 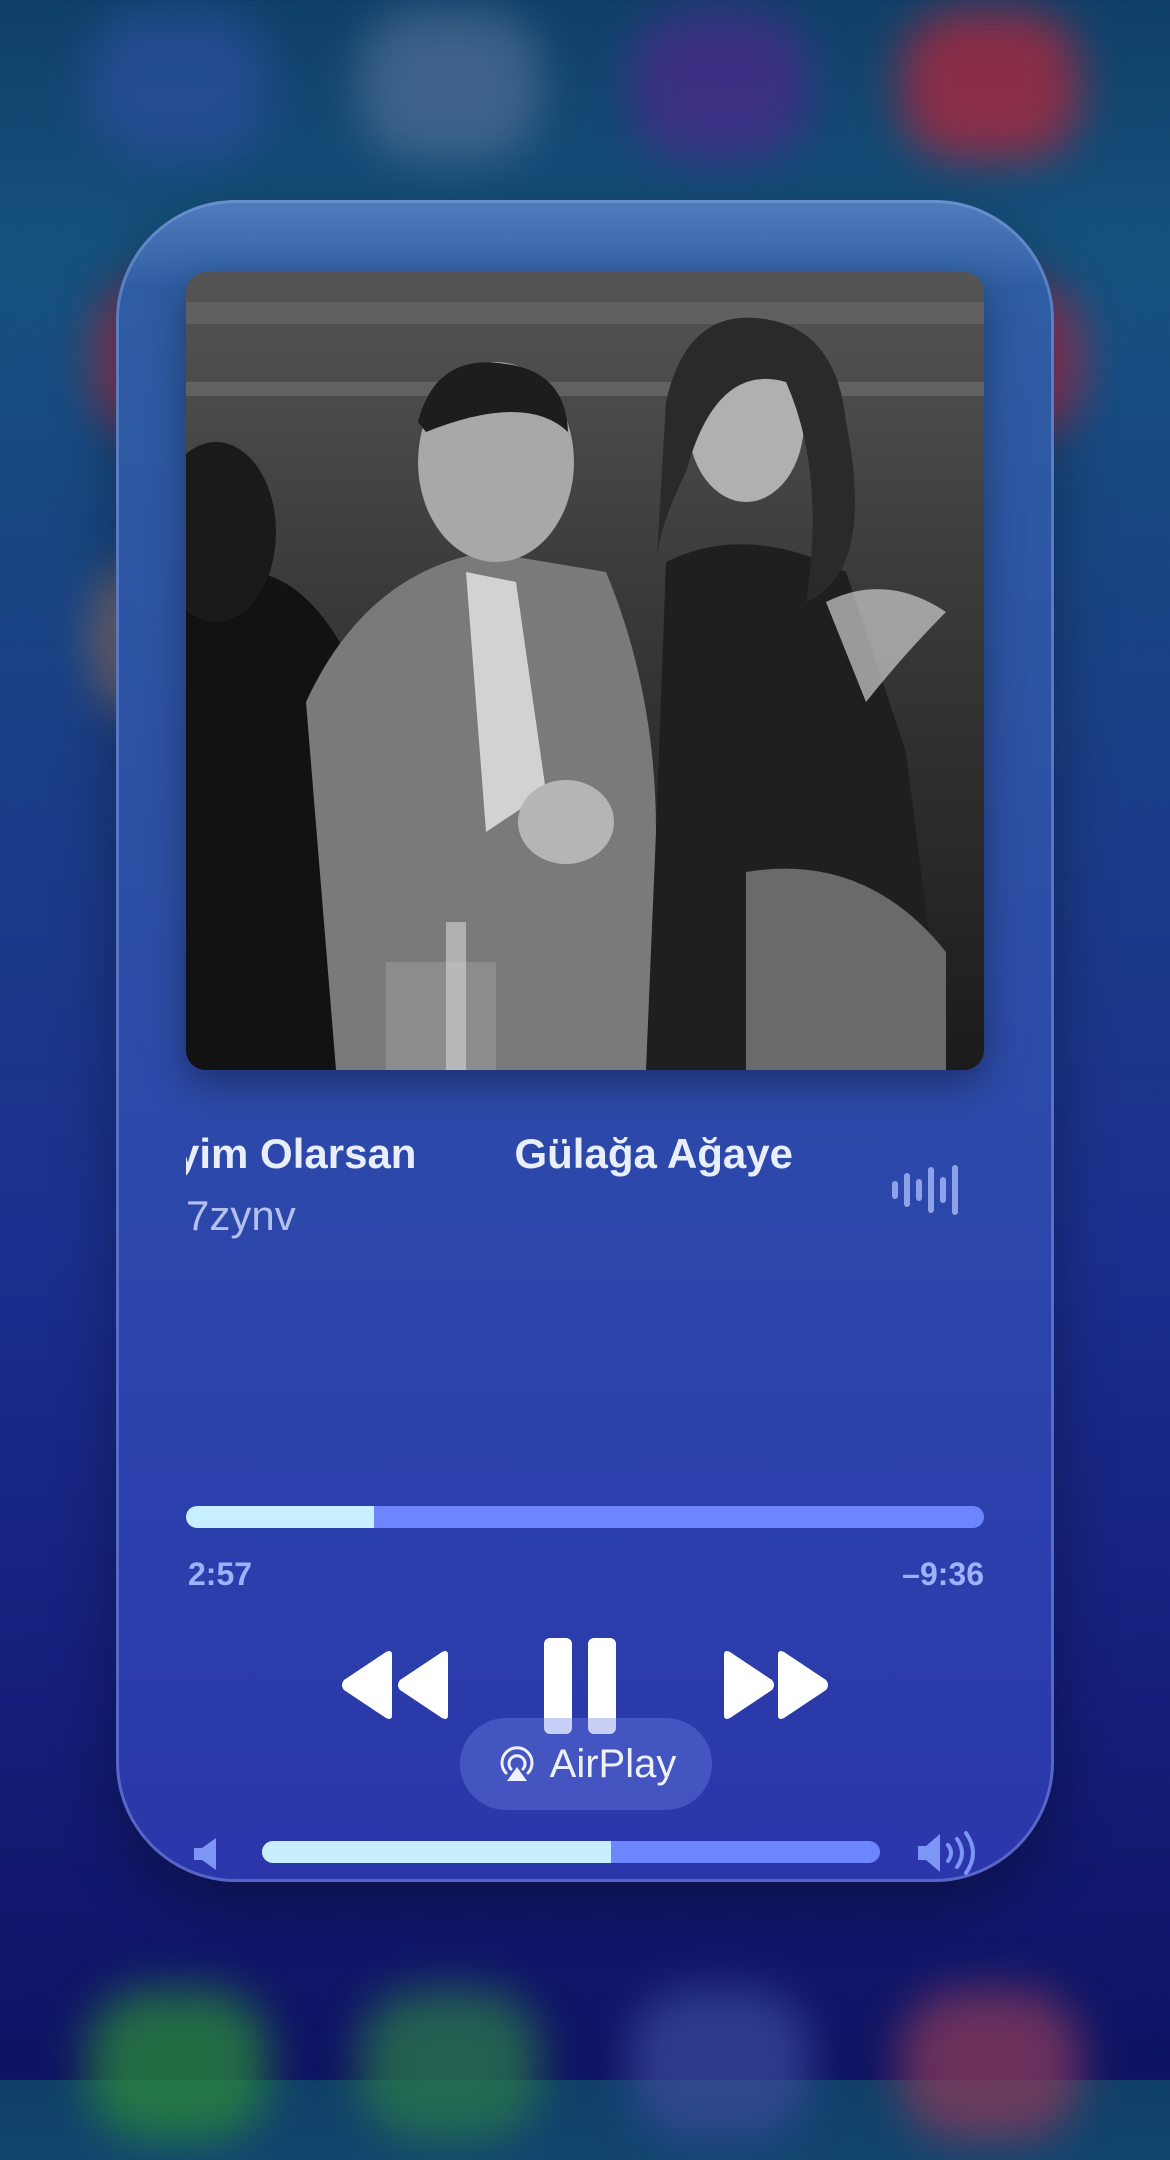 What do you see at coordinates (241, 1215) in the screenshot?
I see `track-subtitle: 7zynv` at bounding box center [241, 1215].